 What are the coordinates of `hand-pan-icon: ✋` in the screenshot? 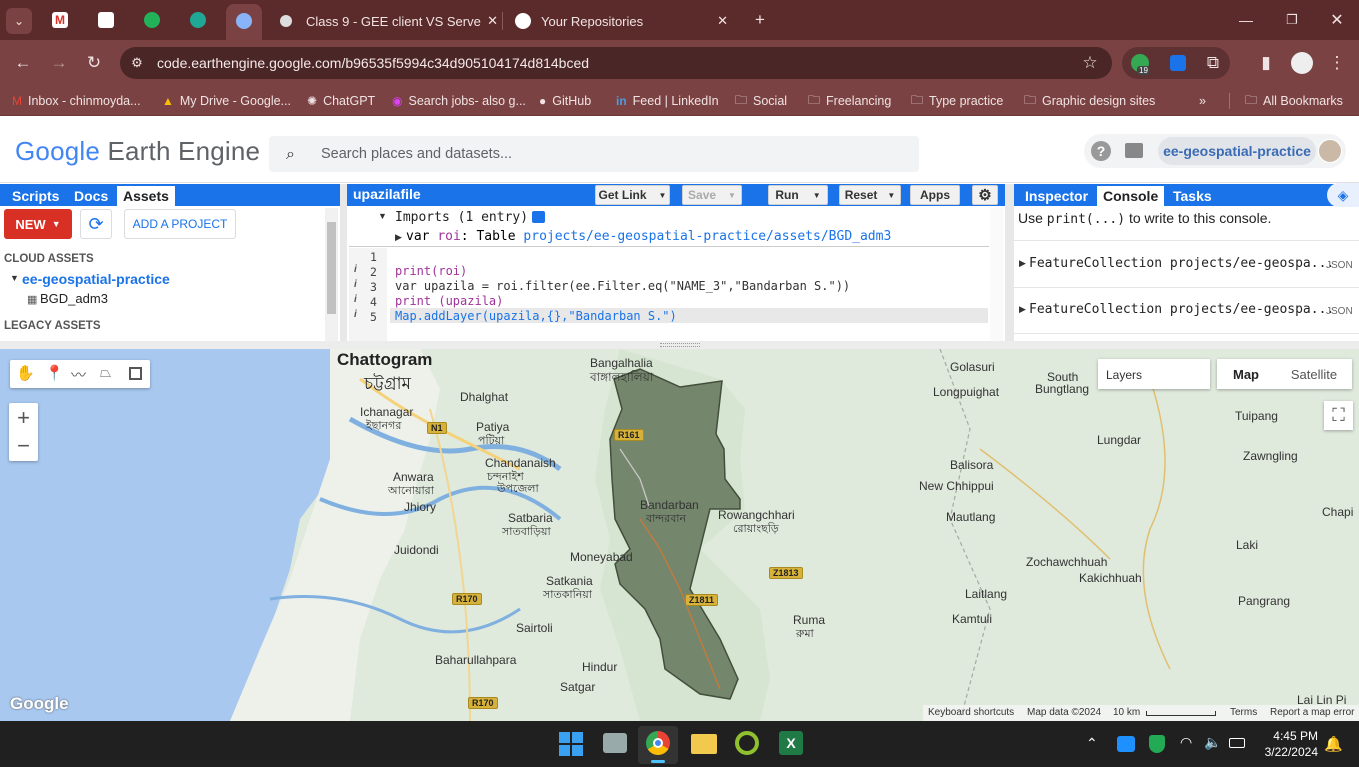 It's located at (25, 373).